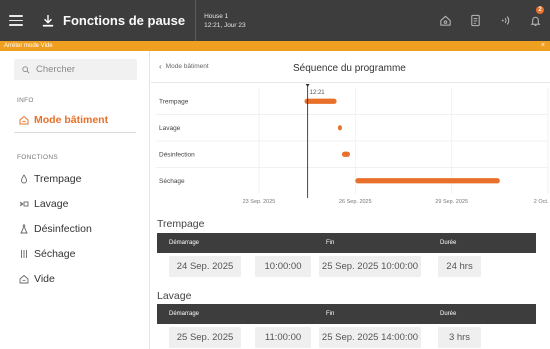  Describe the element at coordinates (543, 46) in the screenshot. I see `alert-close-icon: ×` at that location.